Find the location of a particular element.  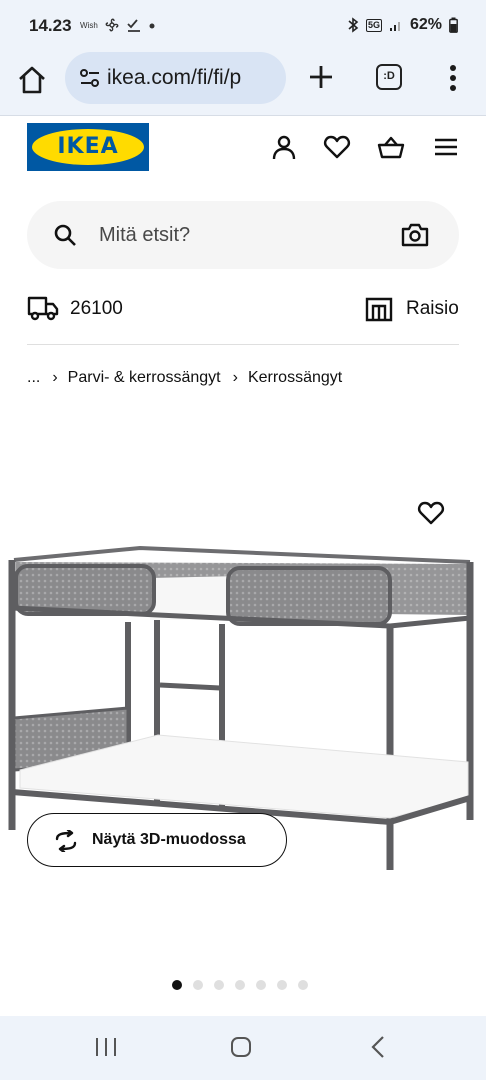

account-icon is located at coordinates (284, 147).